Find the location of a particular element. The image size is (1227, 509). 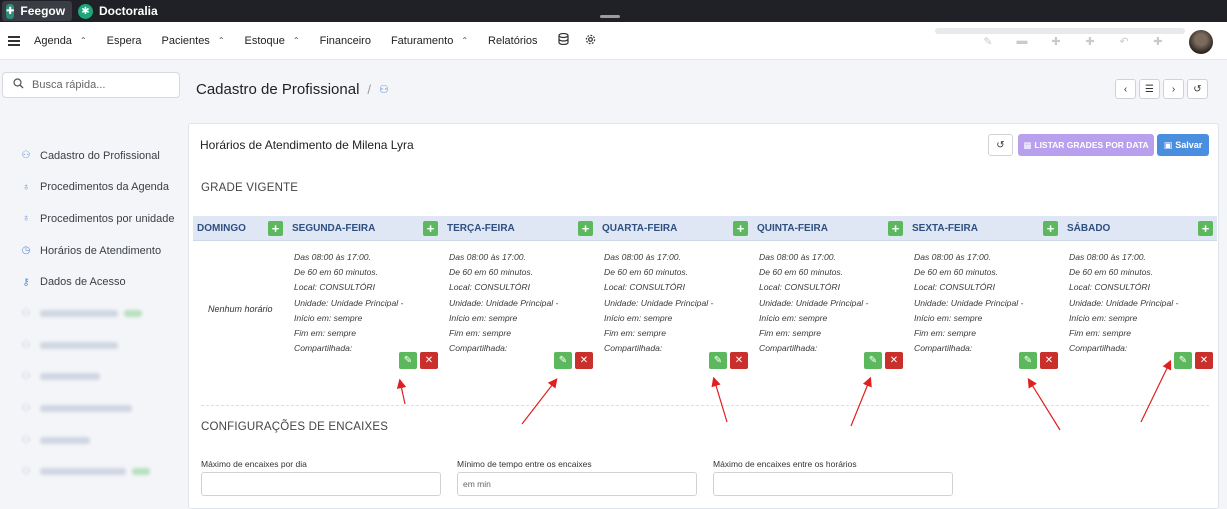

listar-grades-button: ▦ LISTAR GRADES POR DATA is located at coordinates (1086, 145).